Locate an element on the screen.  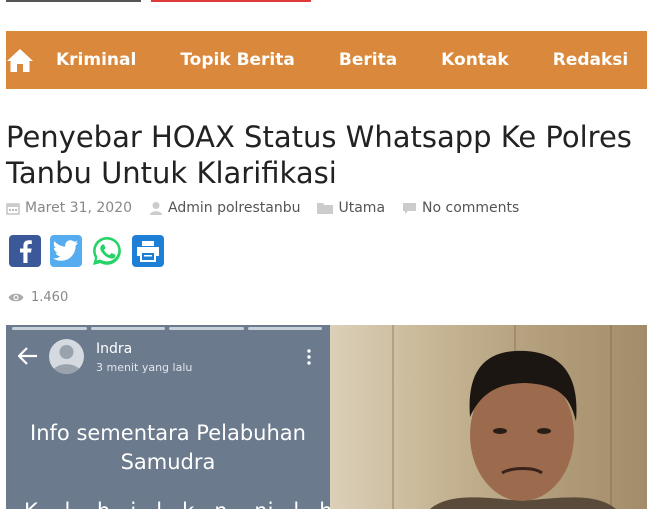
home-icon is located at coordinates (20, 60).